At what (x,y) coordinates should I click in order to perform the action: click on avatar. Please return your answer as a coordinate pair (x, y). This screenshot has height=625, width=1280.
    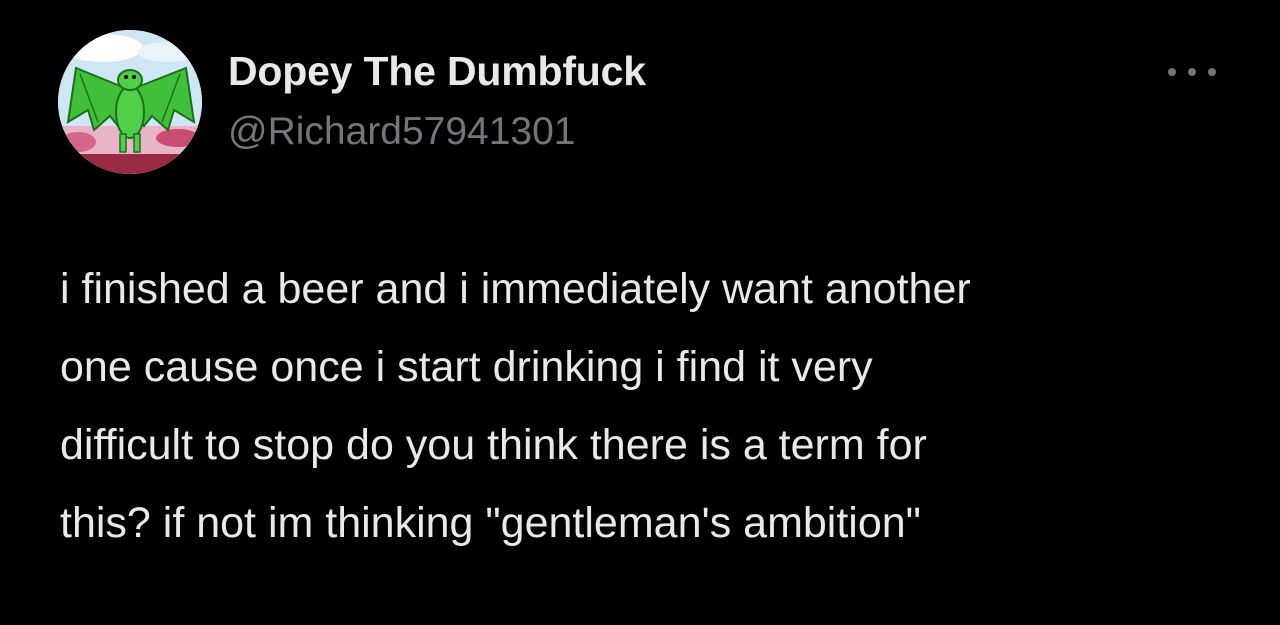
    Looking at the image, I should click on (130, 102).